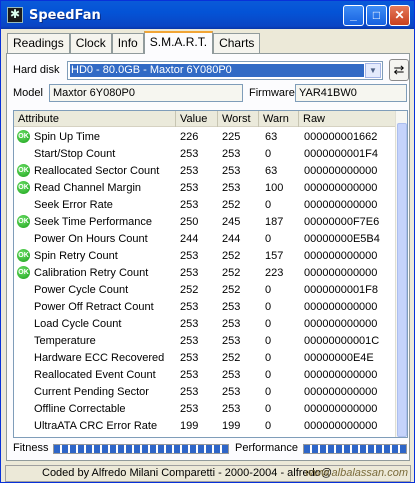 This screenshot has width=415, height=483. I want to click on column-worst: Worst, so click(238, 119).